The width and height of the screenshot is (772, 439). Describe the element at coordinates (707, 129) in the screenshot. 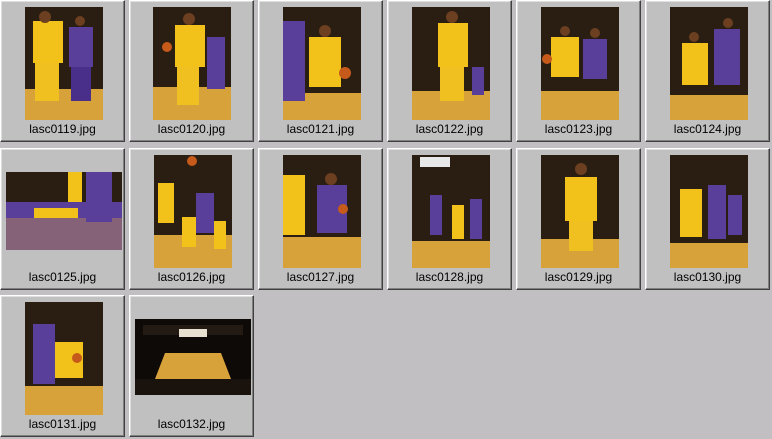

I see `thumbnail-filename: lasc0124.jpg` at that location.